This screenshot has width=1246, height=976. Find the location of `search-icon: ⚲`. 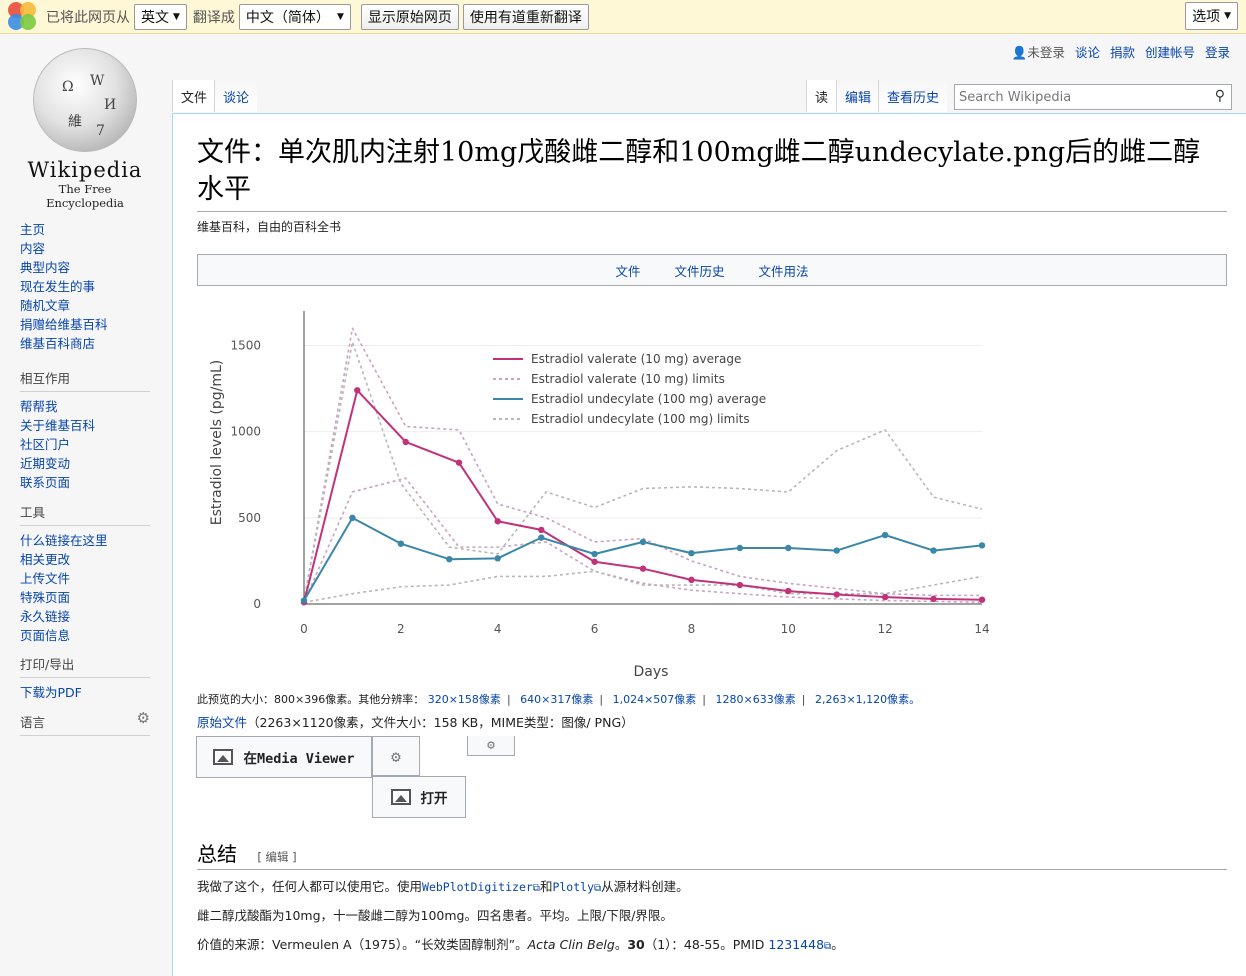

search-icon: ⚲ is located at coordinates (1220, 96).